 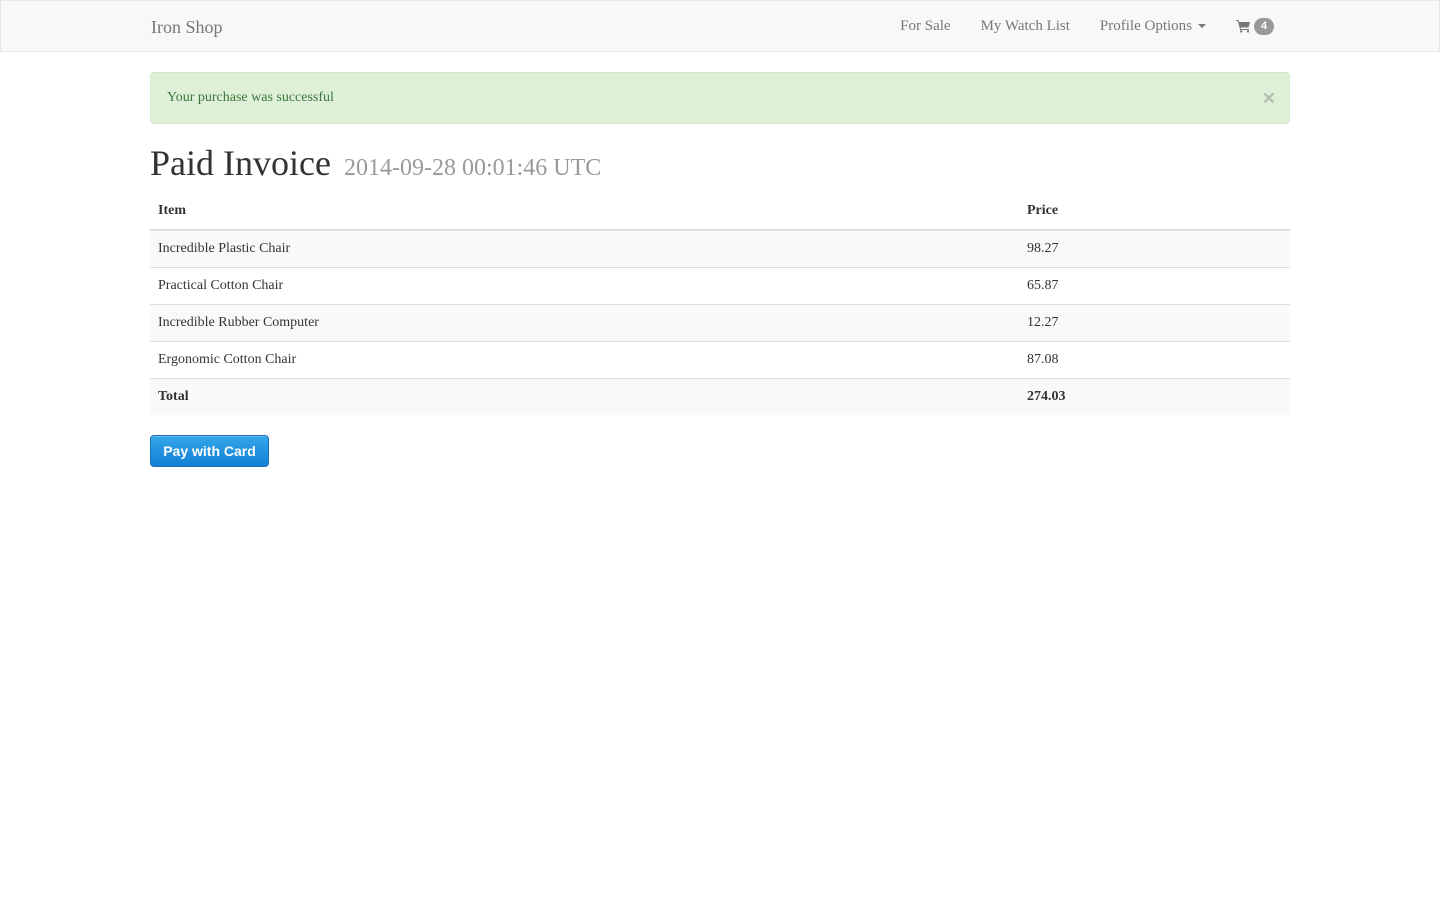 I want to click on table-row: Incredible Rubber Computer 12.27, so click(x=720, y=322).